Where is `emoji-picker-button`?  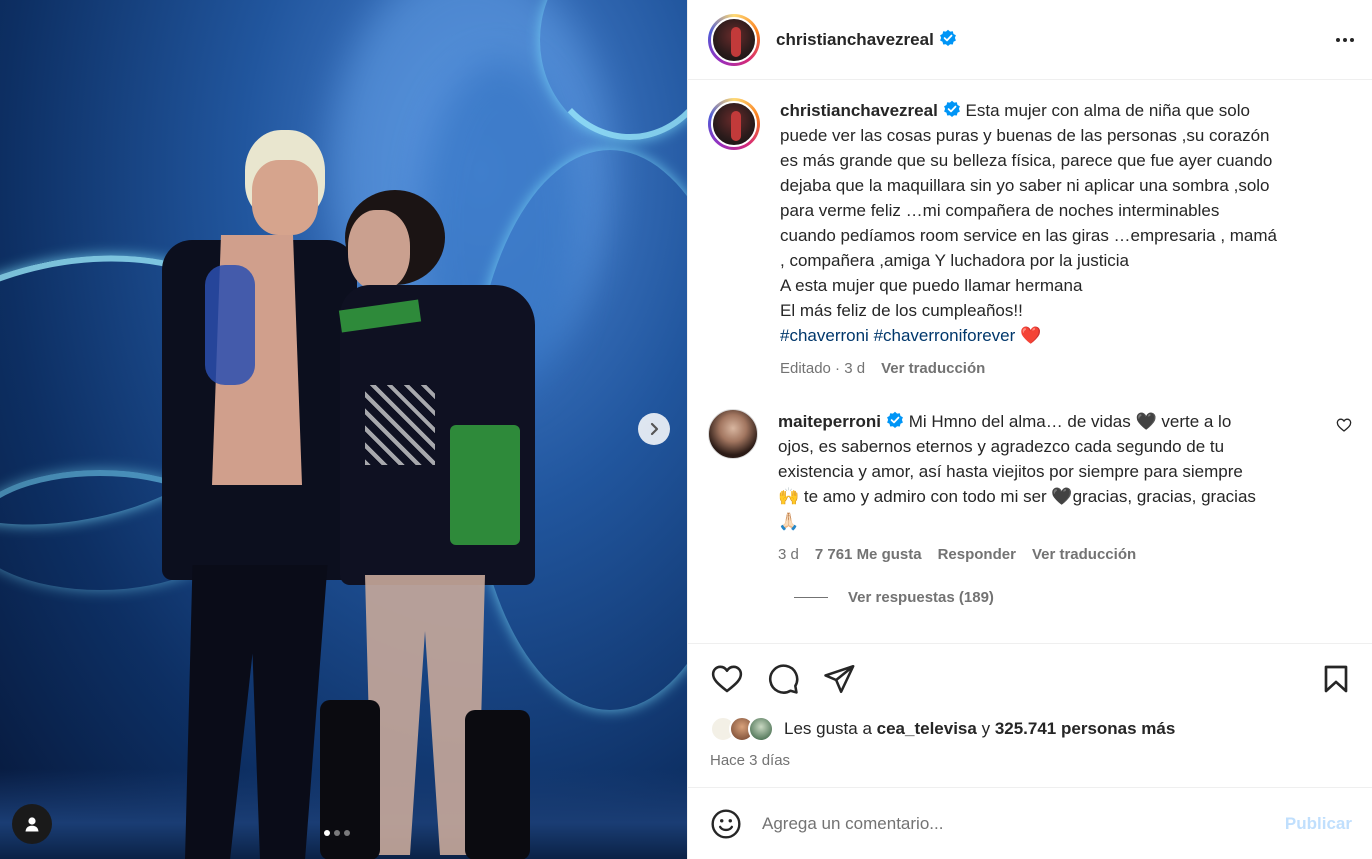
emoji-picker-button is located at coordinates (726, 824).